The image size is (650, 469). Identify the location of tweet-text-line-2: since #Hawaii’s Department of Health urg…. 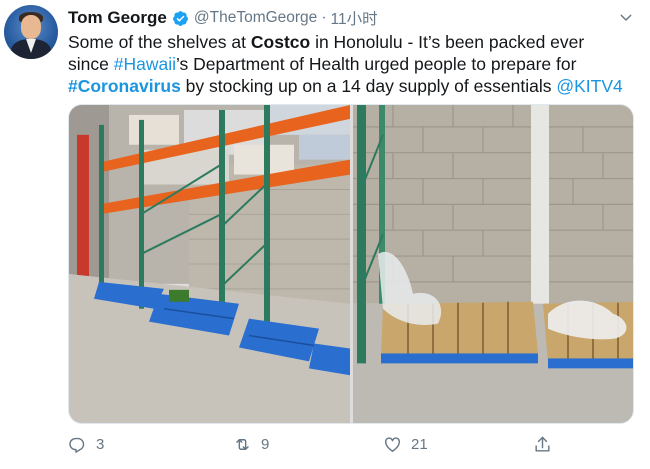
(322, 64).